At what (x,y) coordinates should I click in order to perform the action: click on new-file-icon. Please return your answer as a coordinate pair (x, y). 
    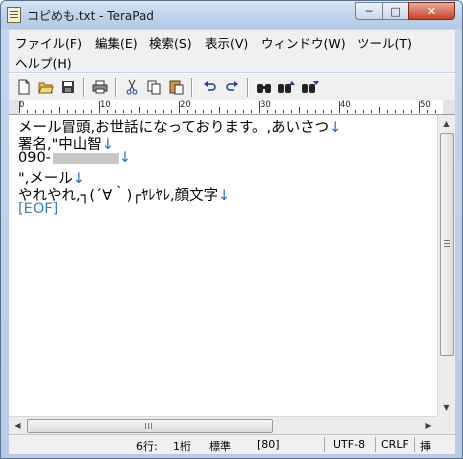
    Looking at the image, I should click on (24, 87).